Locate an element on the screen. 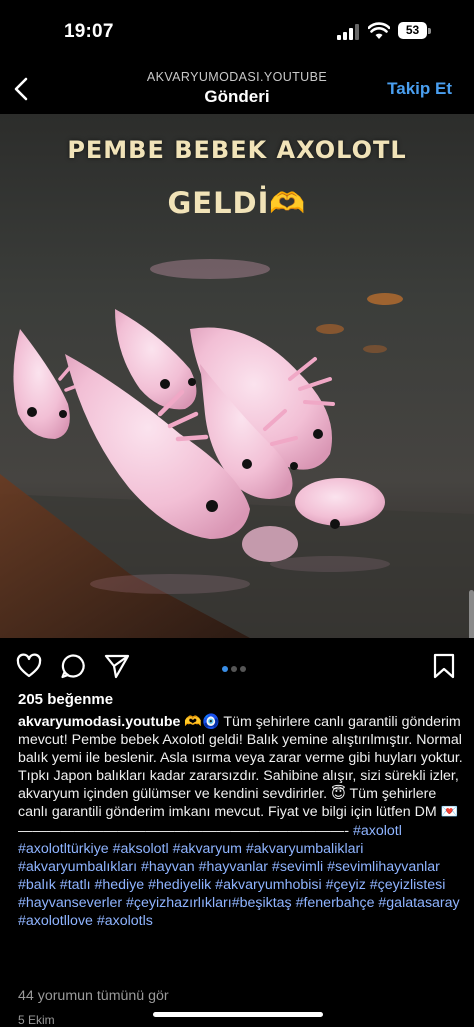  caption-username: akvaryumodasi.youtube is located at coordinates (99, 722).